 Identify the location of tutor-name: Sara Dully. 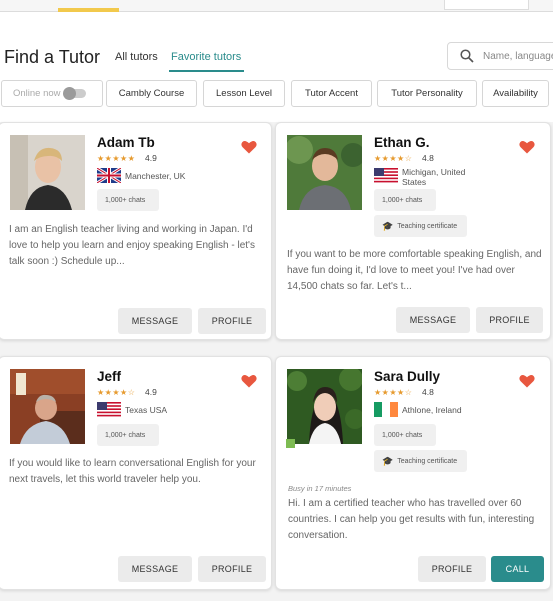
(407, 376).